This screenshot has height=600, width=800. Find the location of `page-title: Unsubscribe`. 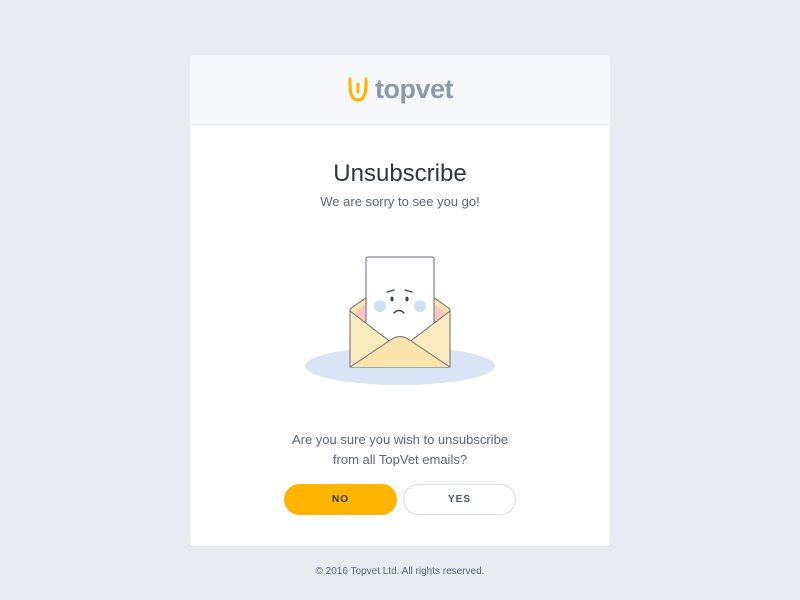

page-title: Unsubscribe is located at coordinates (400, 173).